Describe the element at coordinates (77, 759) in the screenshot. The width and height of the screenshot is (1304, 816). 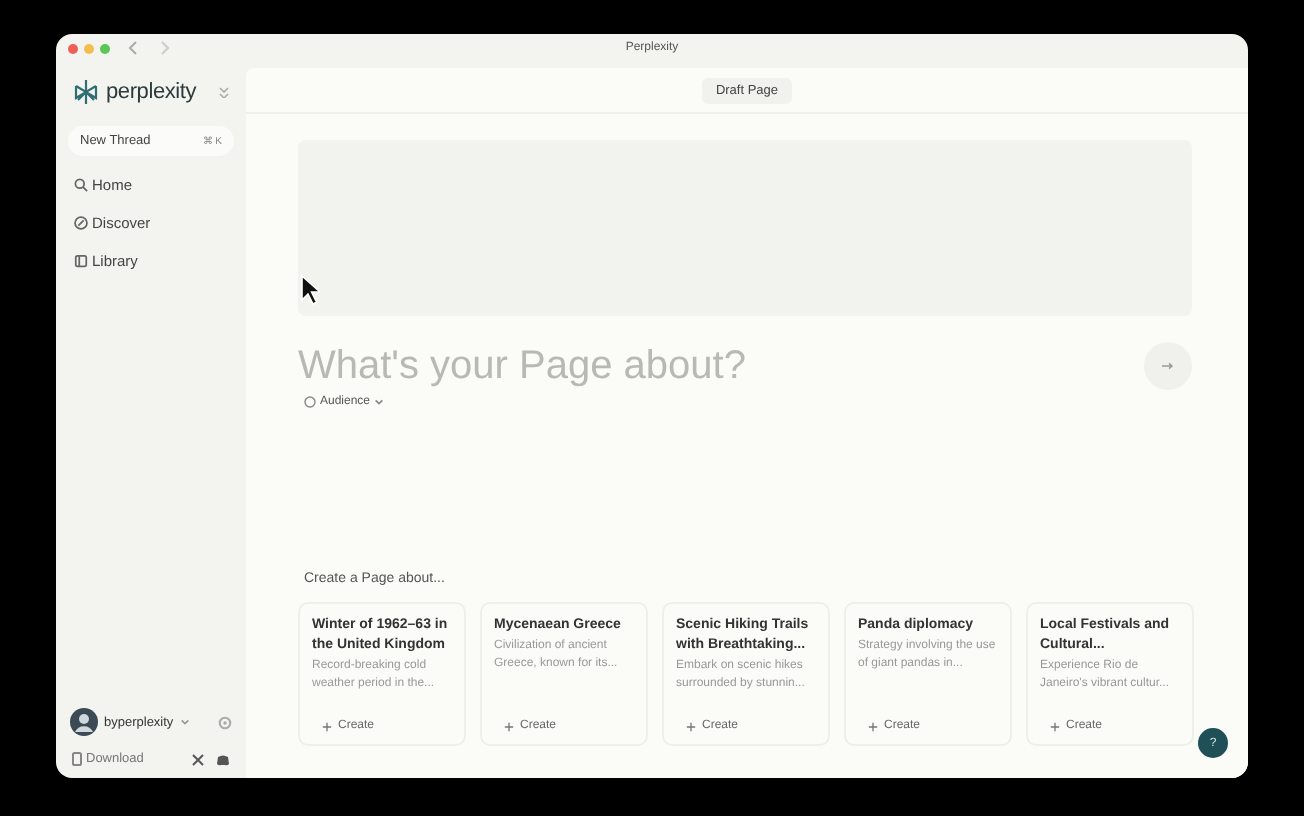
I see `phone-icon` at that location.